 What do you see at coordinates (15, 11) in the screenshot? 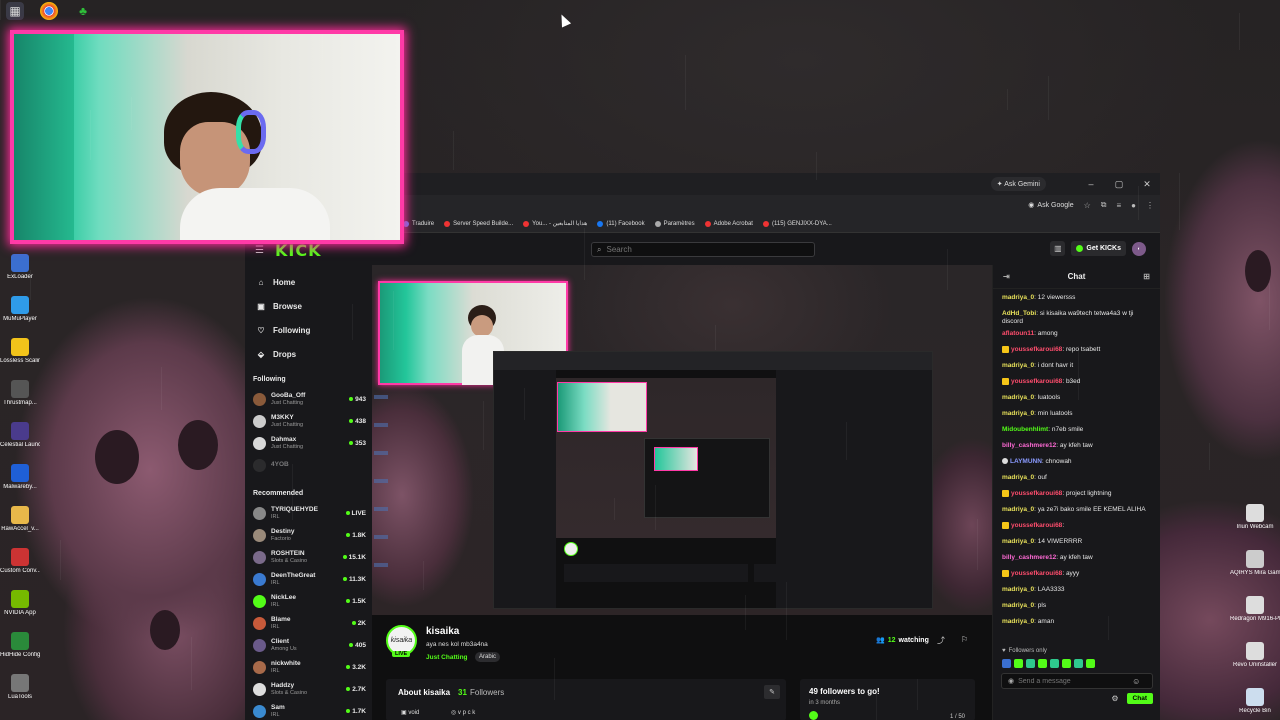
I see `display-icon: ▦` at bounding box center [15, 11].